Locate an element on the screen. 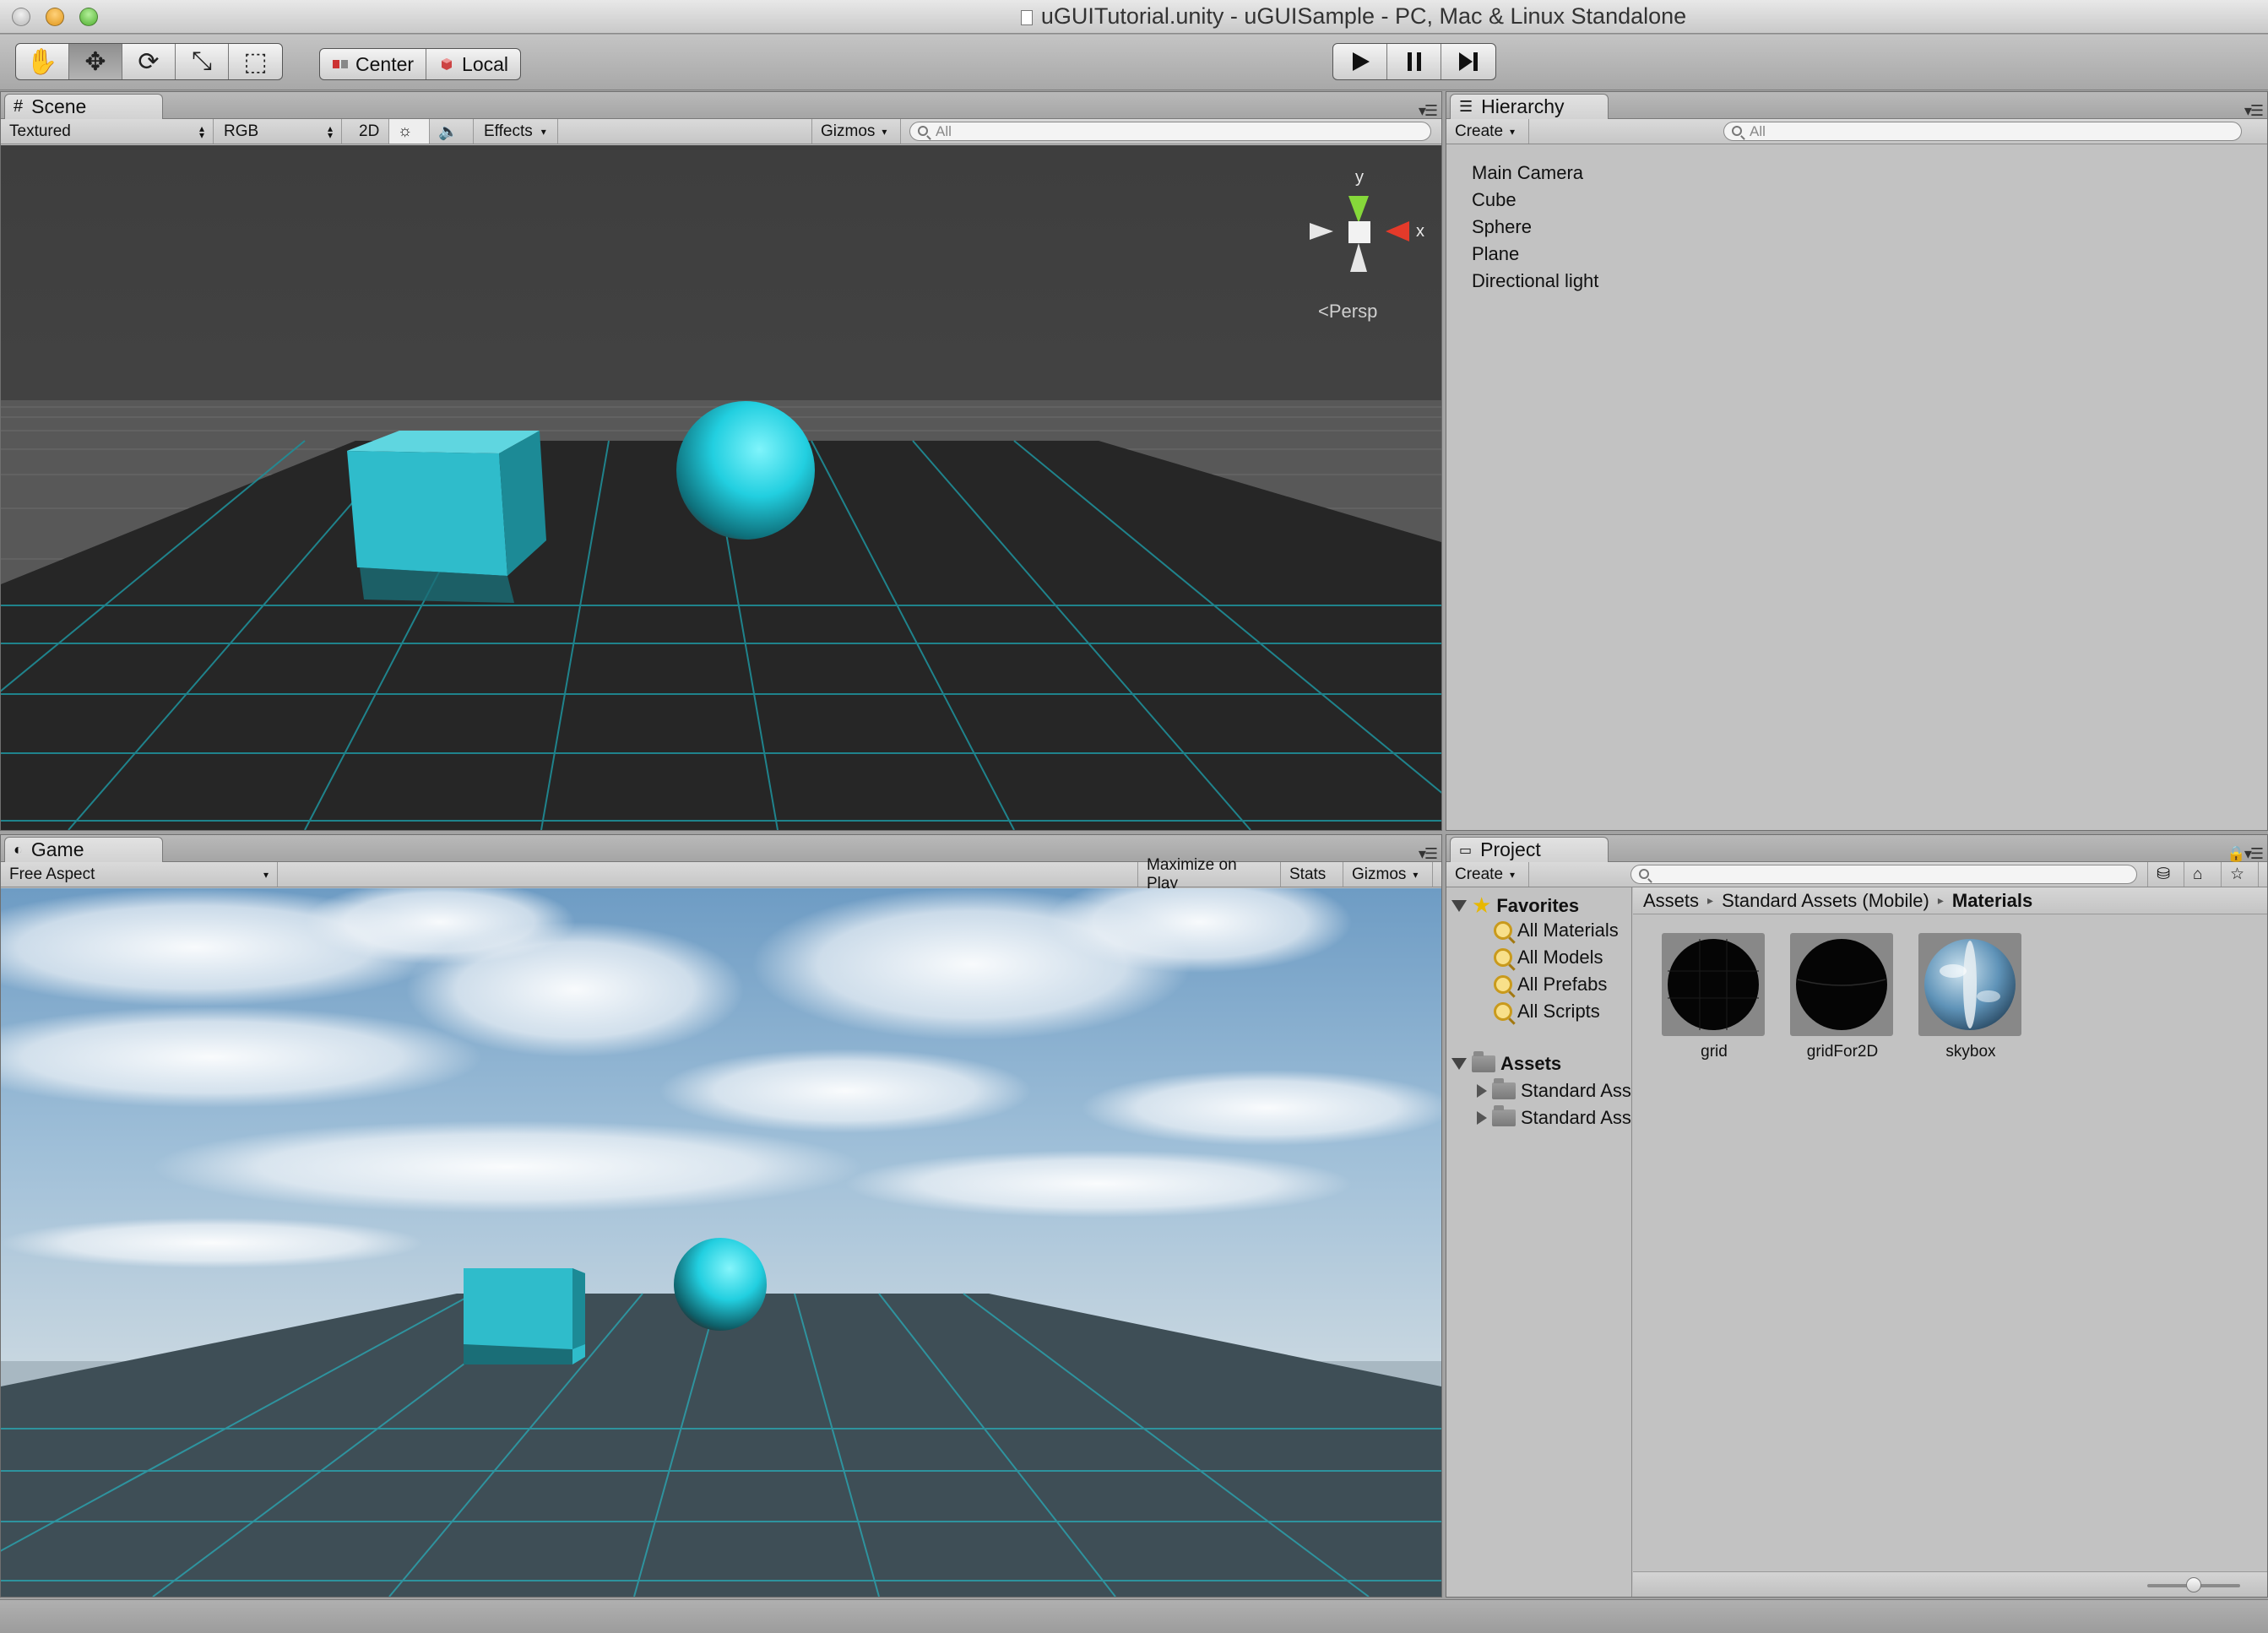  save-search-button: ☆ is located at coordinates (2240, 875).